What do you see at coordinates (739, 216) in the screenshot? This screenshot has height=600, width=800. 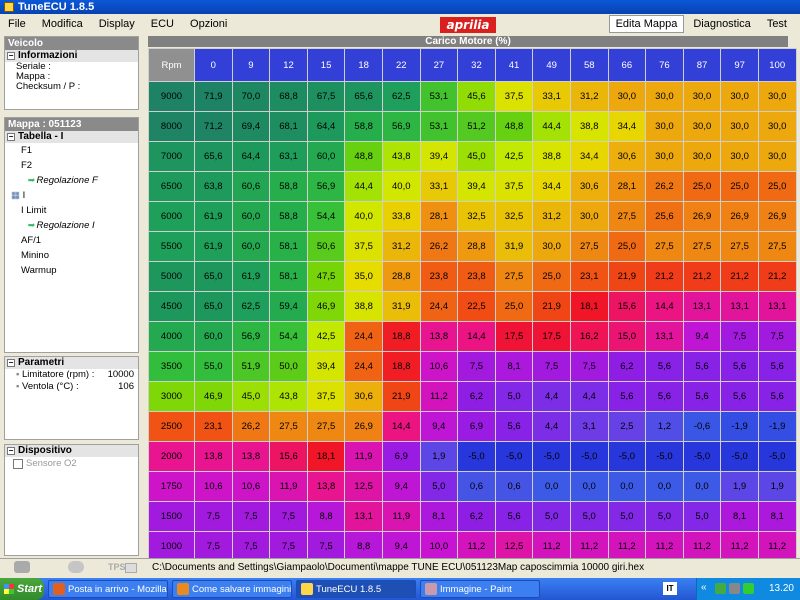 I see `map-cell: 26,9` at bounding box center [739, 216].